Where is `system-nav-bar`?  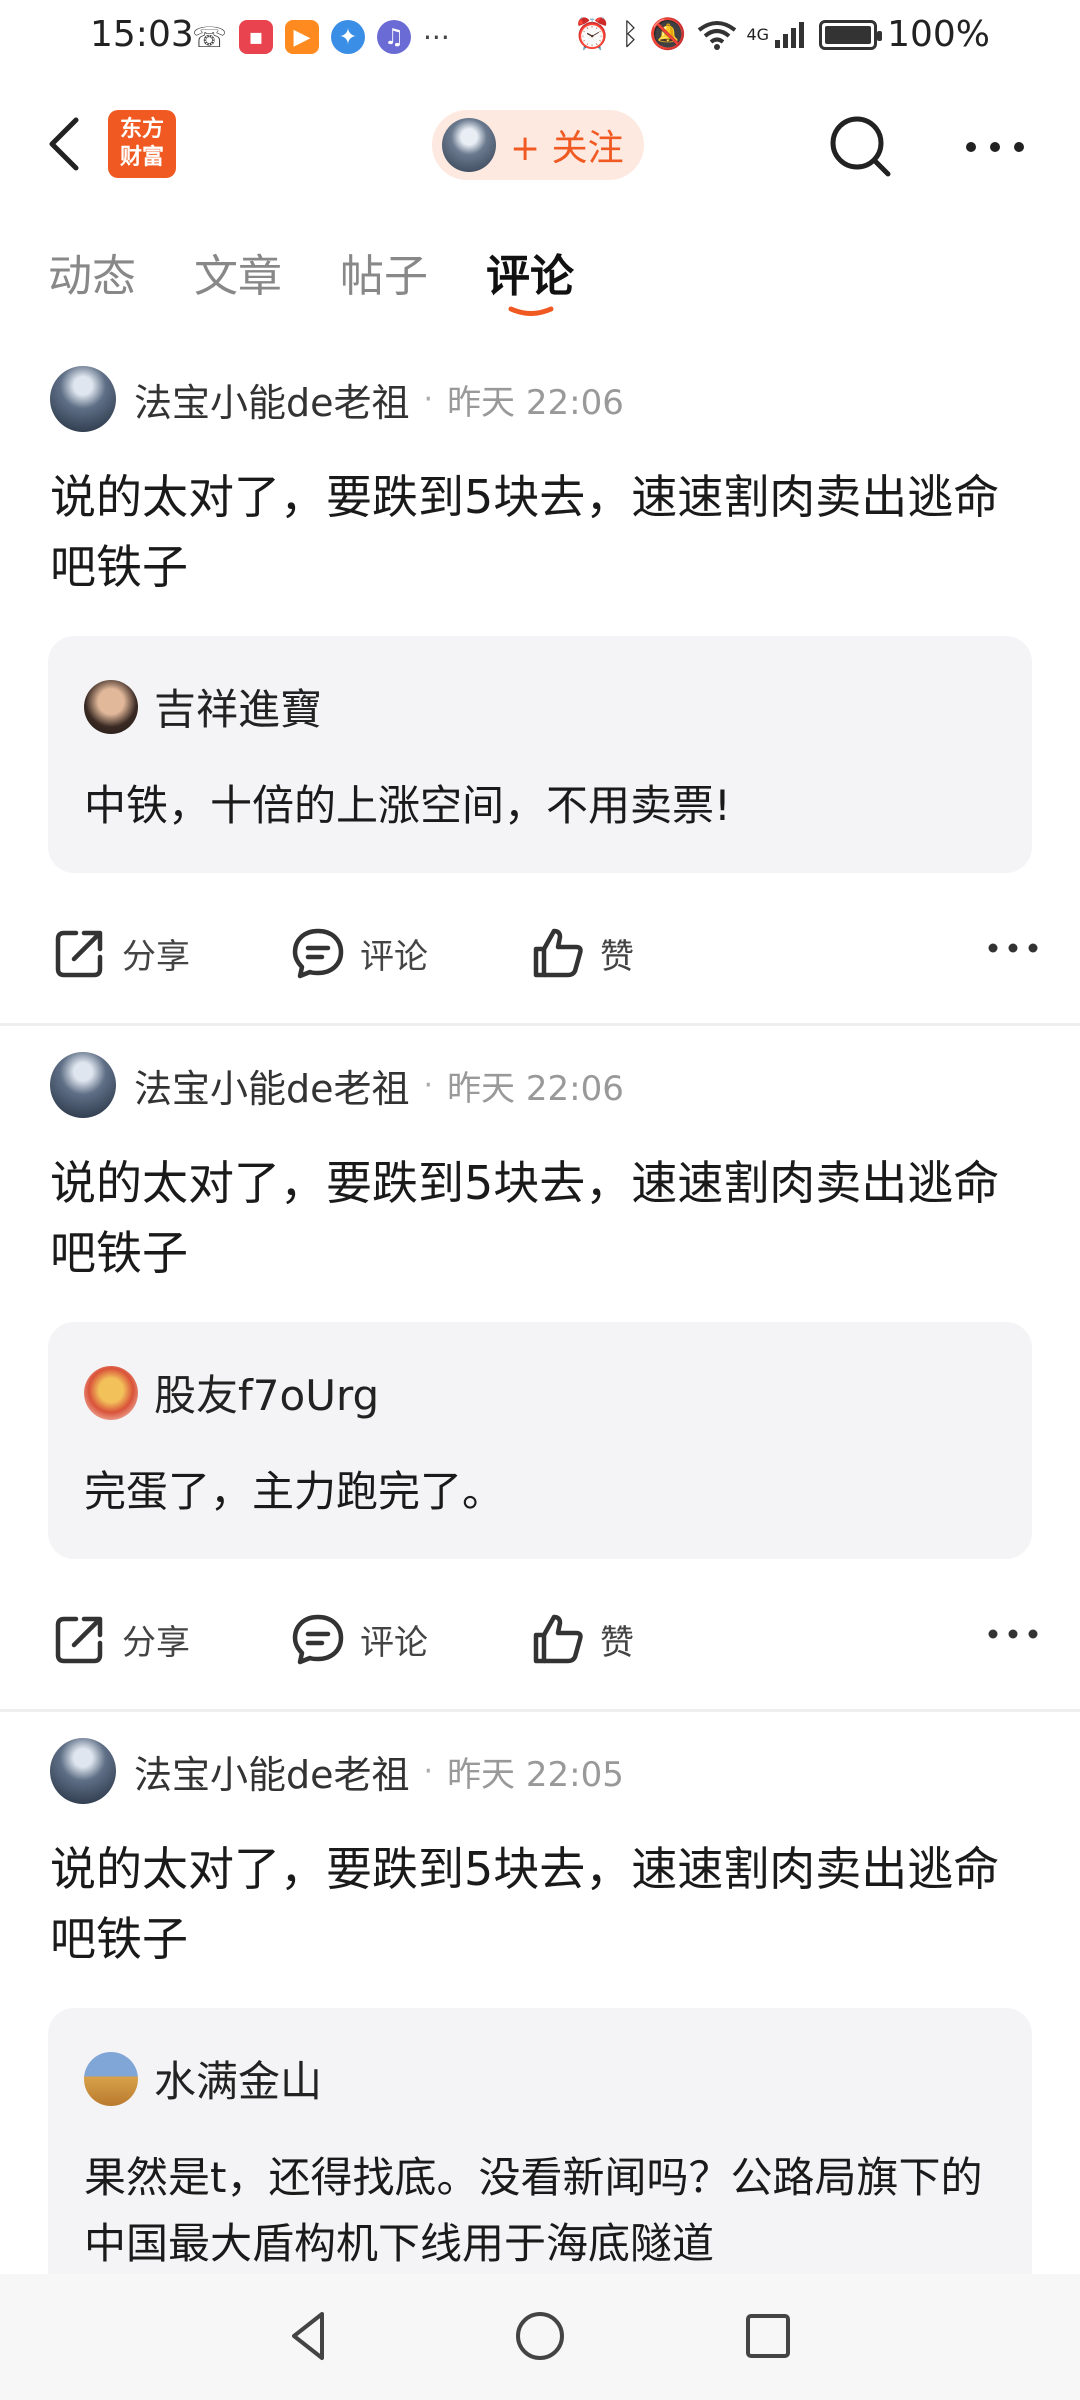
system-nav-bar is located at coordinates (540, 2337).